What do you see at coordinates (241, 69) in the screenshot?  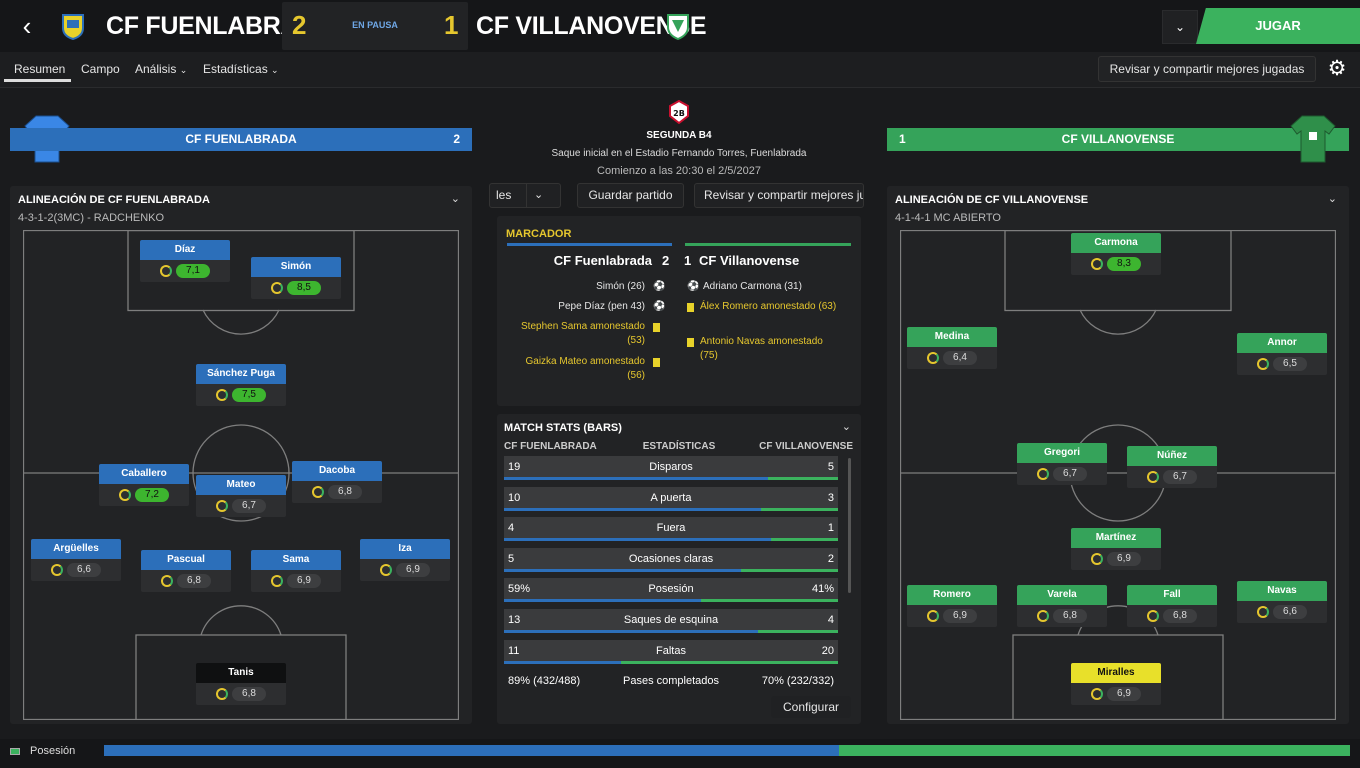 I see `tab-estadisticas: Estadísticas ⌄` at bounding box center [241, 69].